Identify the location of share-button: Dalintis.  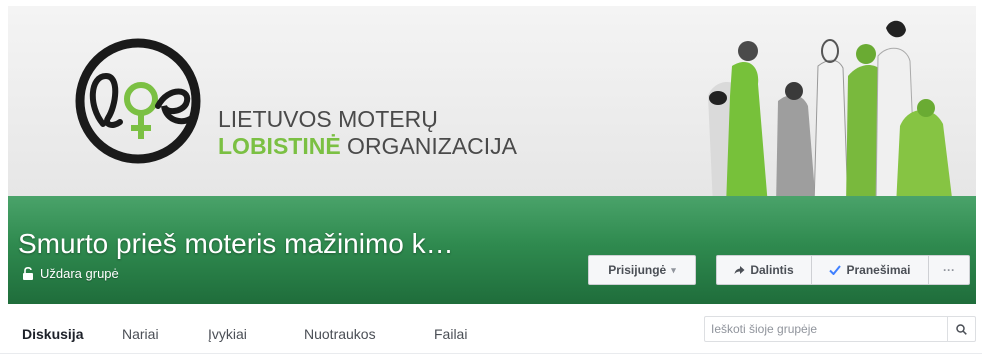
(764, 270).